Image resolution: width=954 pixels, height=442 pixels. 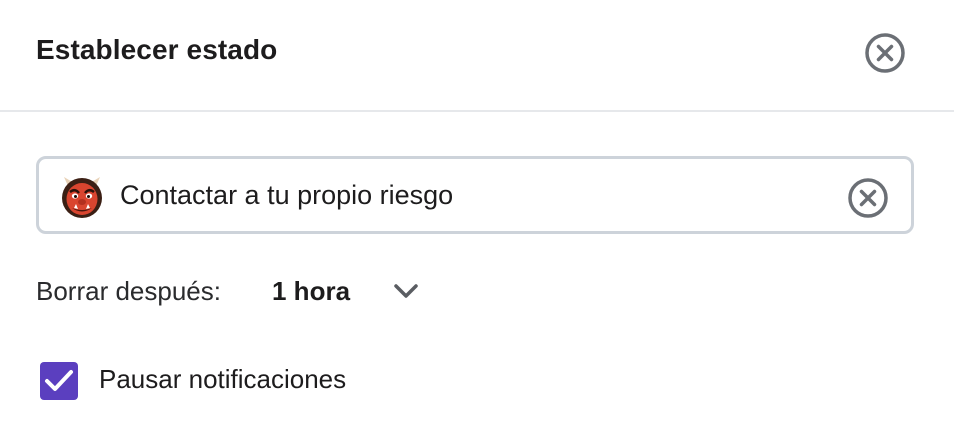 I want to click on pause-notifications-checkbox, so click(x=59, y=381).